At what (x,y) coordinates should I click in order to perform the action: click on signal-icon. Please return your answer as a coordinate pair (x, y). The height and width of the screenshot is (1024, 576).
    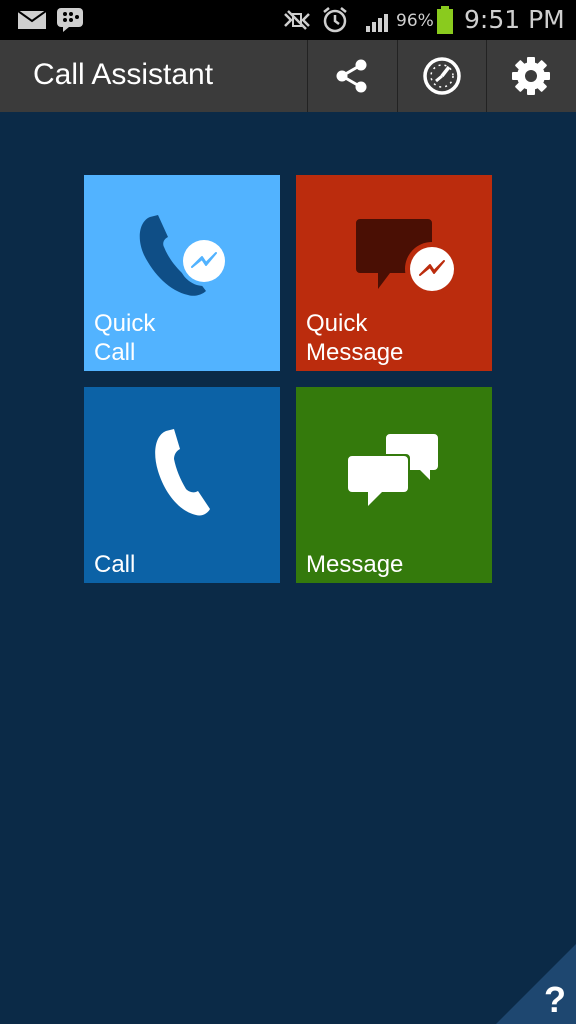
    Looking at the image, I should click on (377, 23).